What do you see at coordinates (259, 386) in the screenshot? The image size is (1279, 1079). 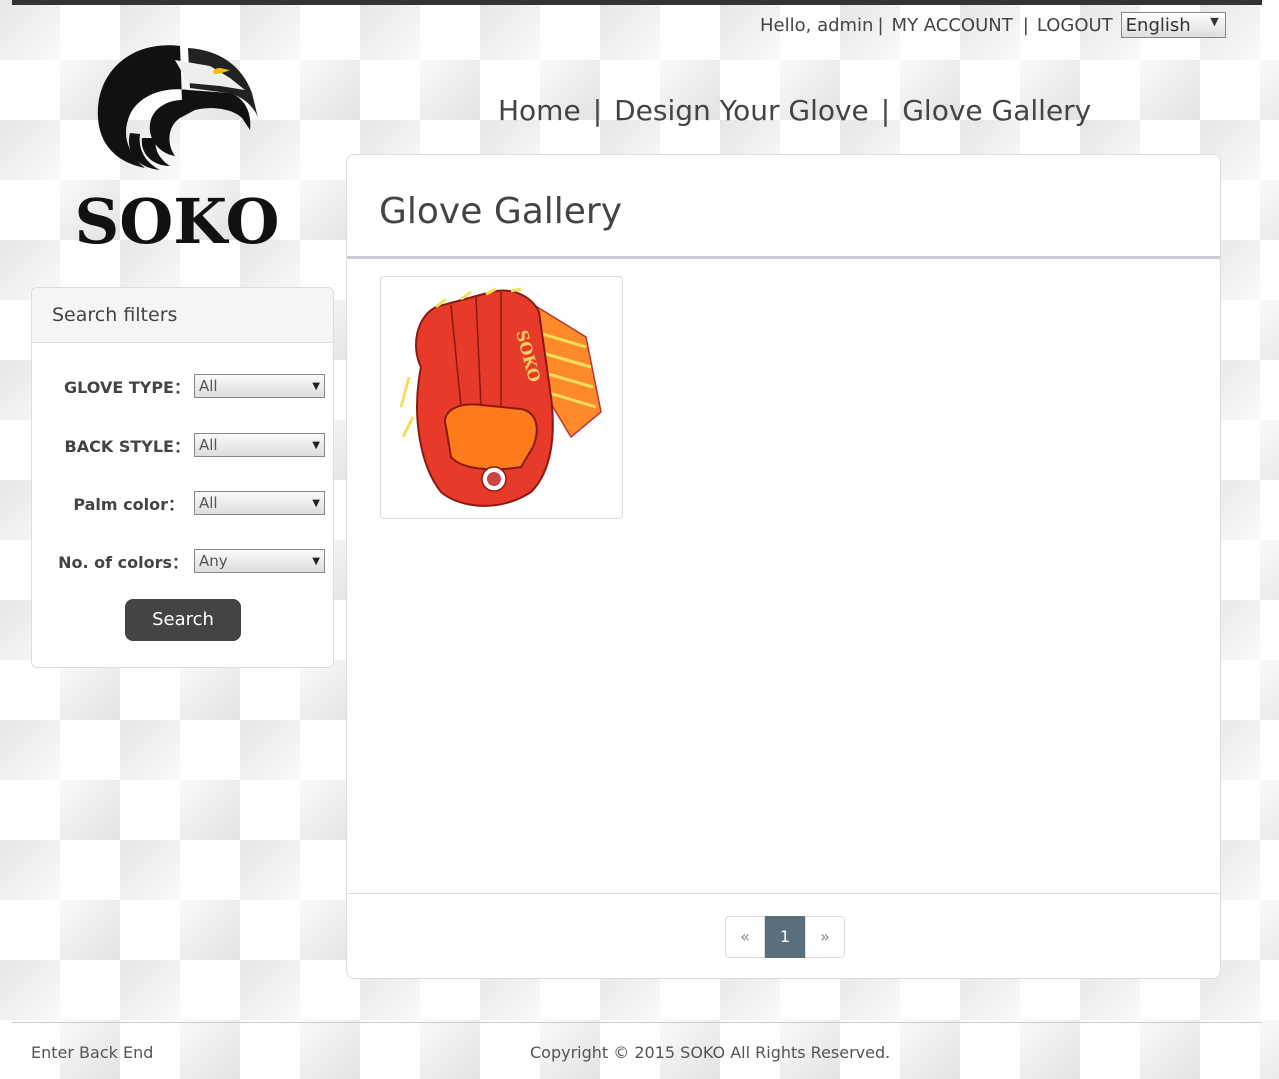 I see `glove-type-select: All ▼` at bounding box center [259, 386].